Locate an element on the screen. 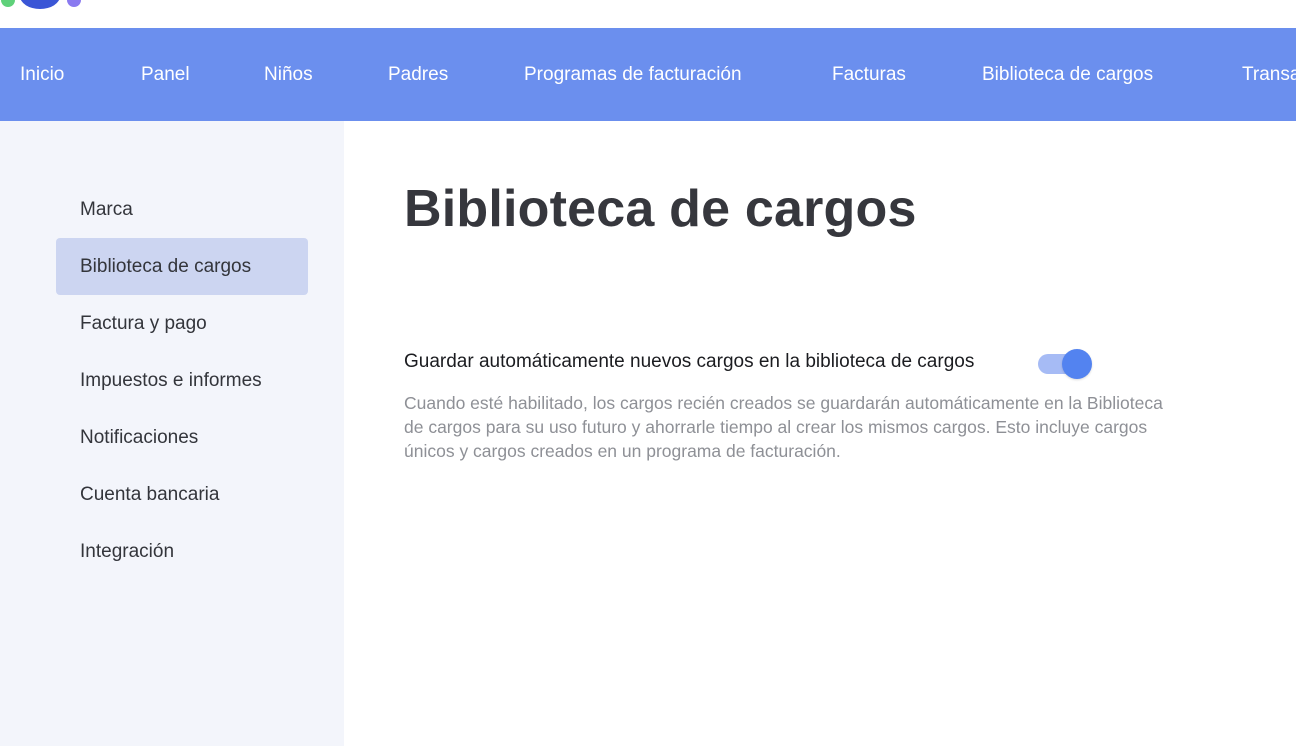  sidebar-item-factura-y-pago: Factura y pago is located at coordinates (182, 323).